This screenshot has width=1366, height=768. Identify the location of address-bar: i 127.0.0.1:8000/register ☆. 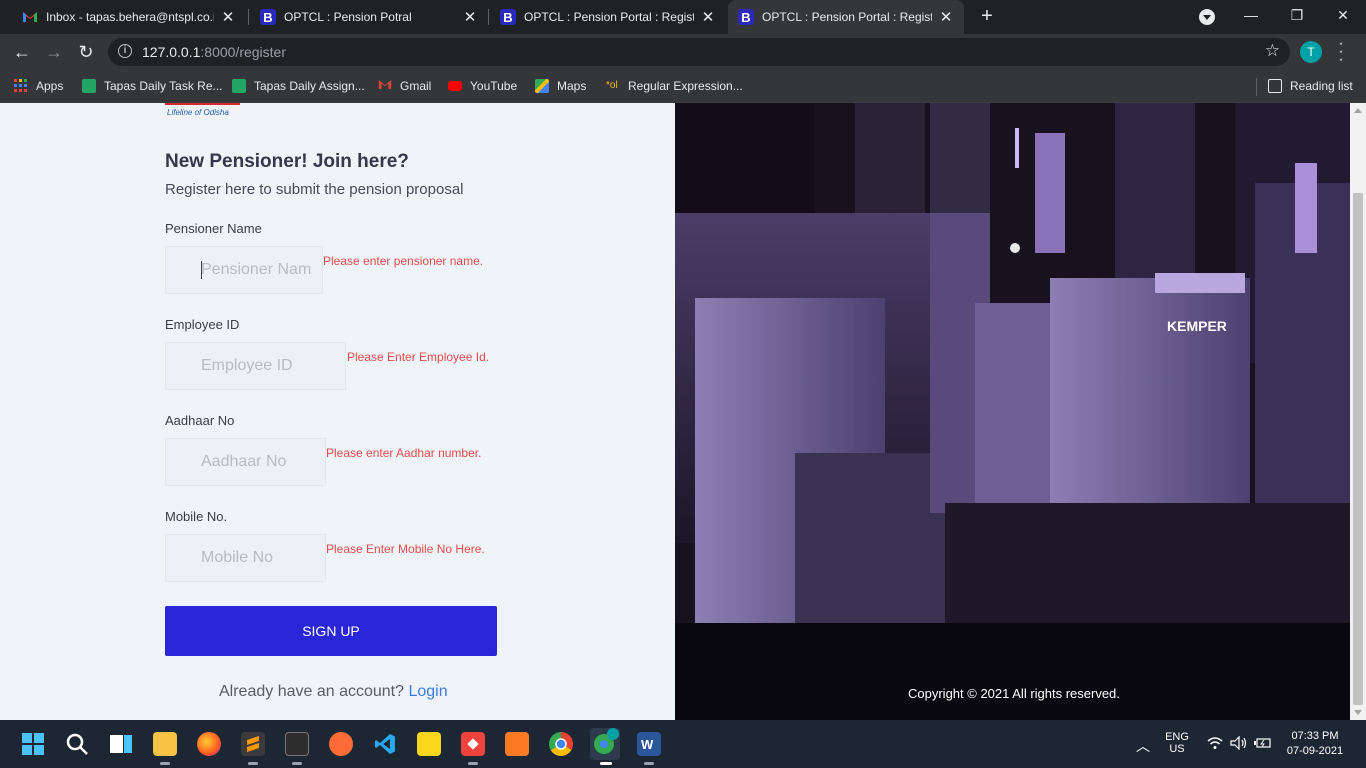
(699, 52).